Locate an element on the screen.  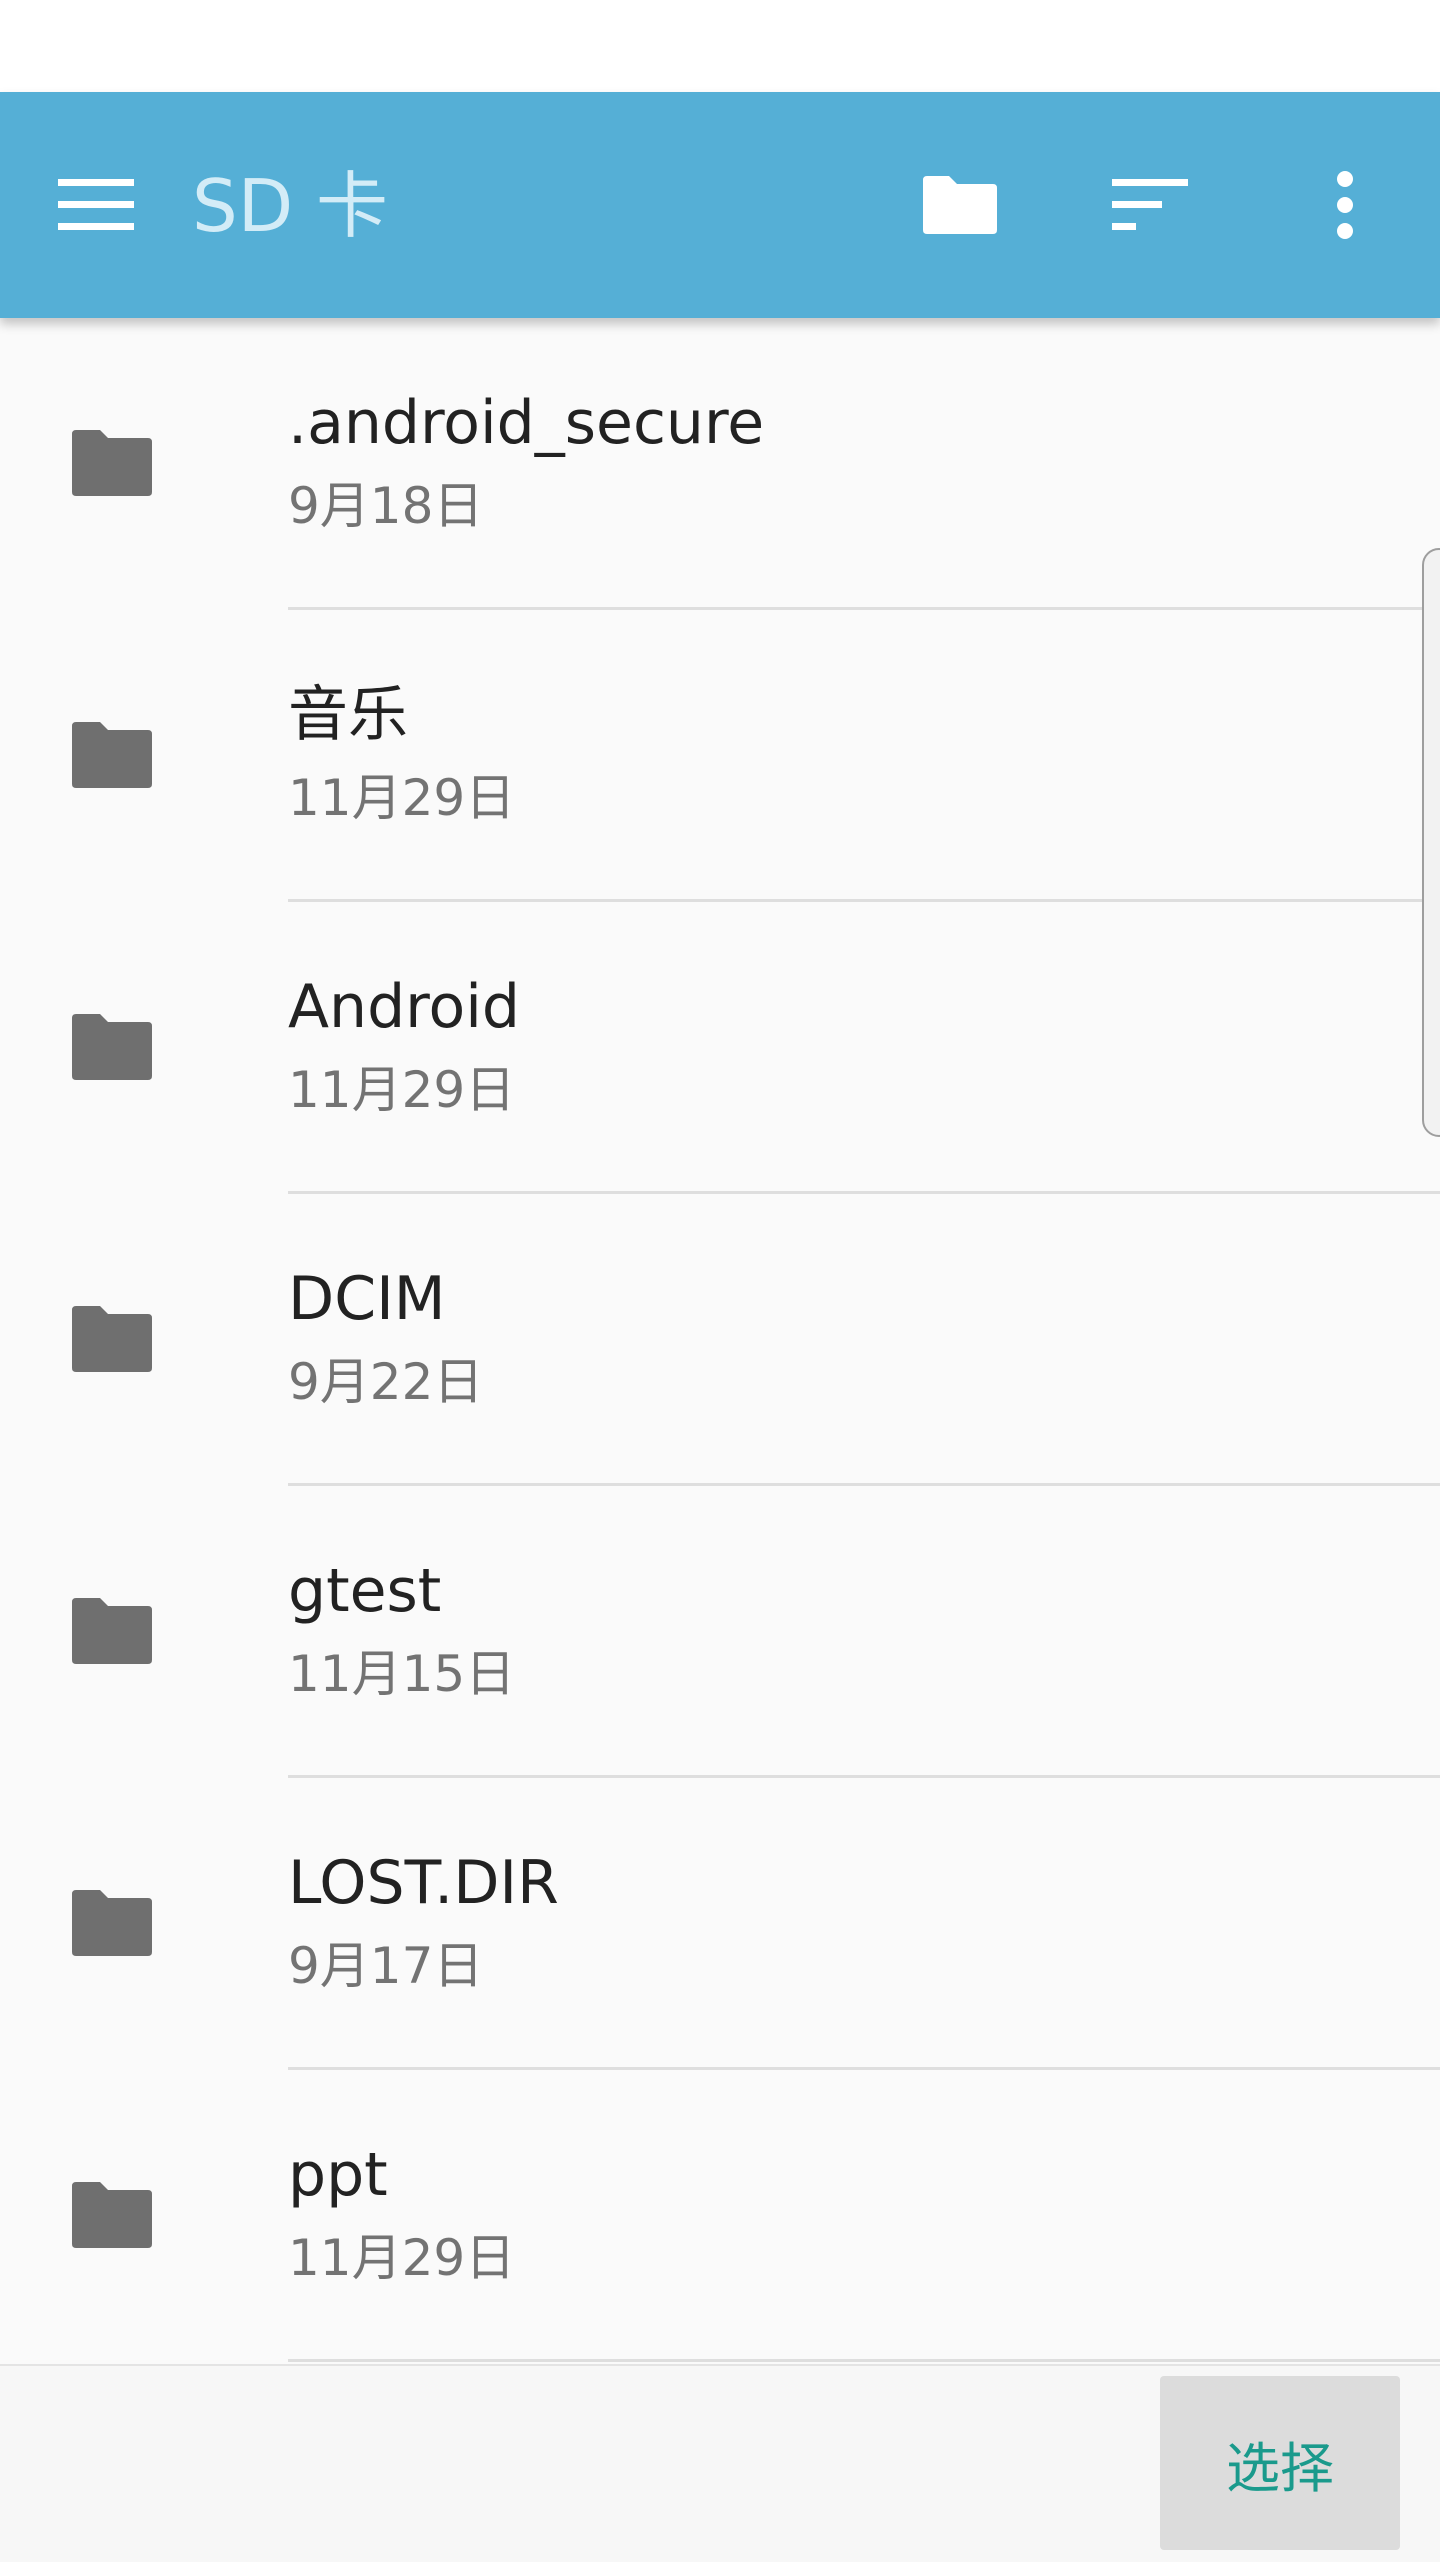
list-item: Android 11月29日 is located at coordinates (720, 1048).